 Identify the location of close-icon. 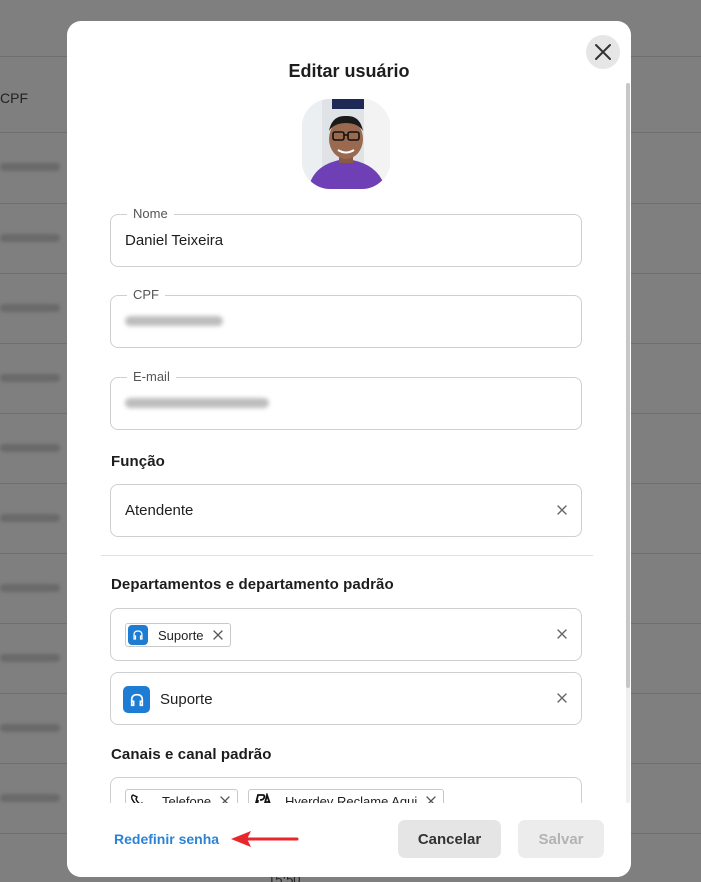
(603, 52).